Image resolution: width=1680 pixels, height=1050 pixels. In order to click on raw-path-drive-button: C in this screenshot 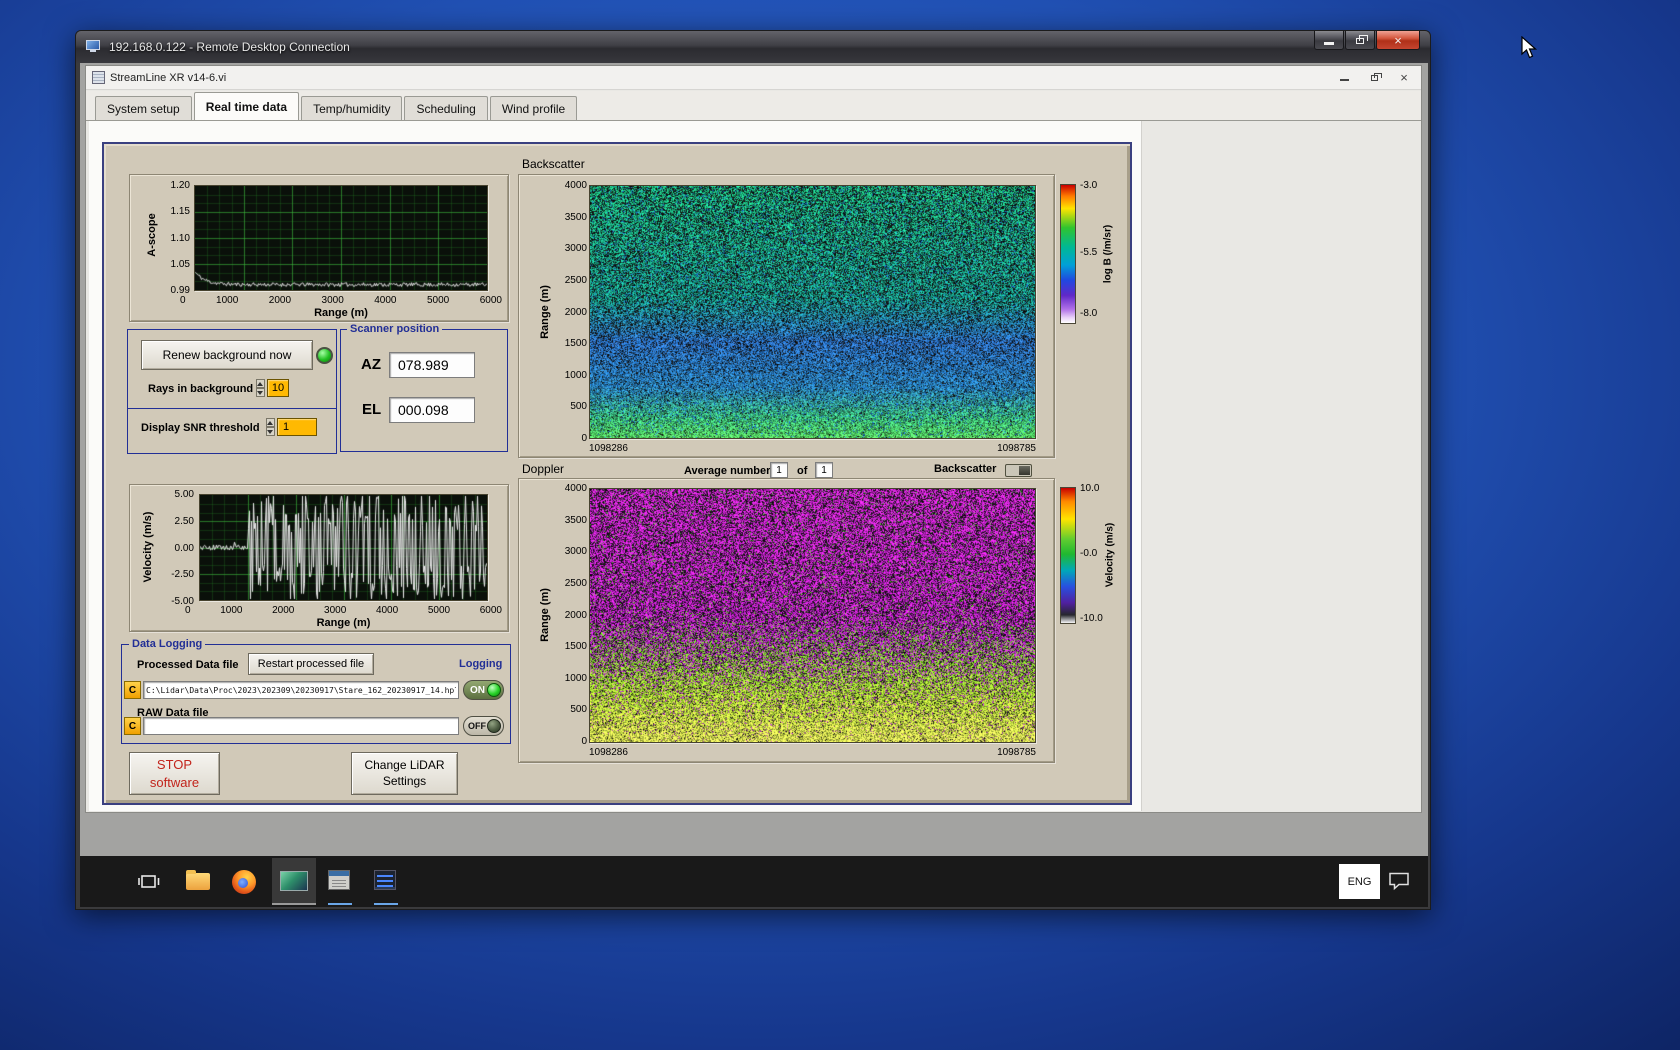, I will do `click(132, 726)`.